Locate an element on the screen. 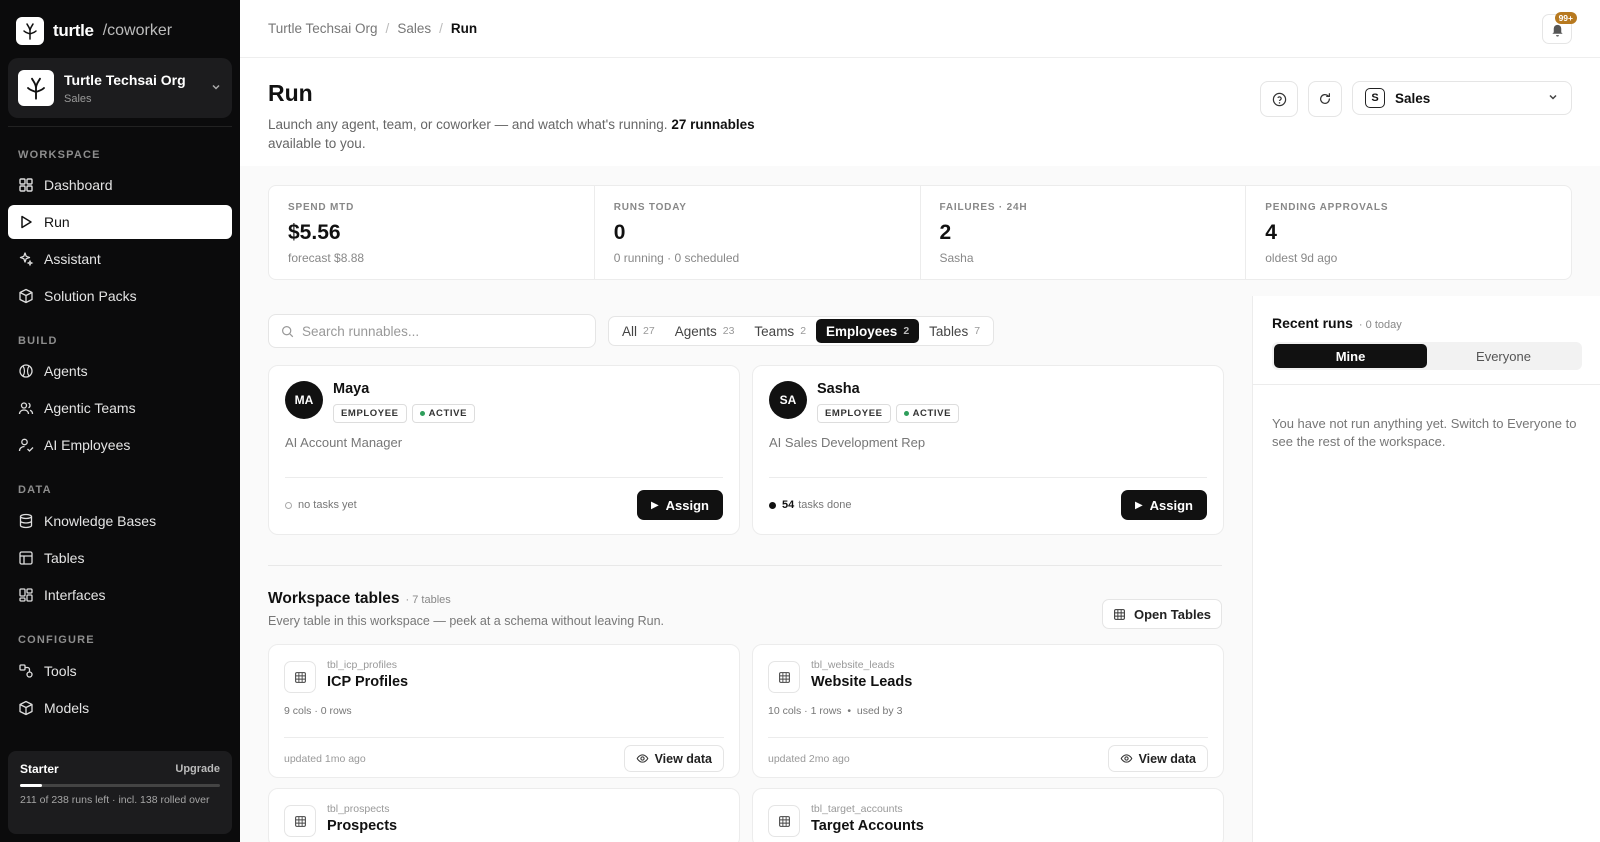 This screenshot has width=1600, height=842. package-icon is located at coordinates (26, 296).